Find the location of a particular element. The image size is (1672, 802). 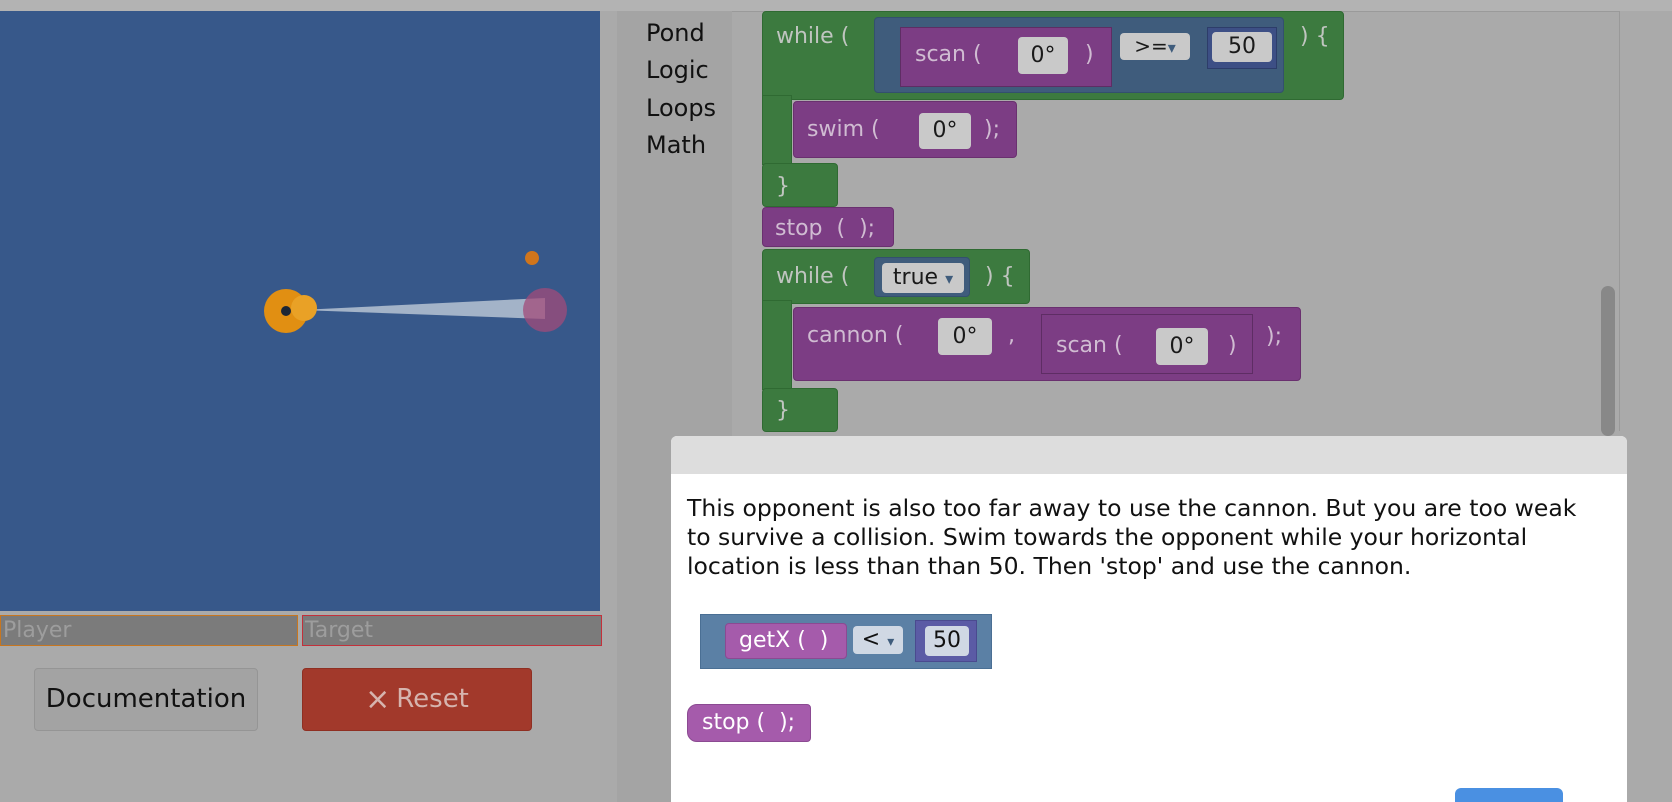

dialog-header is located at coordinates (1149, 455).